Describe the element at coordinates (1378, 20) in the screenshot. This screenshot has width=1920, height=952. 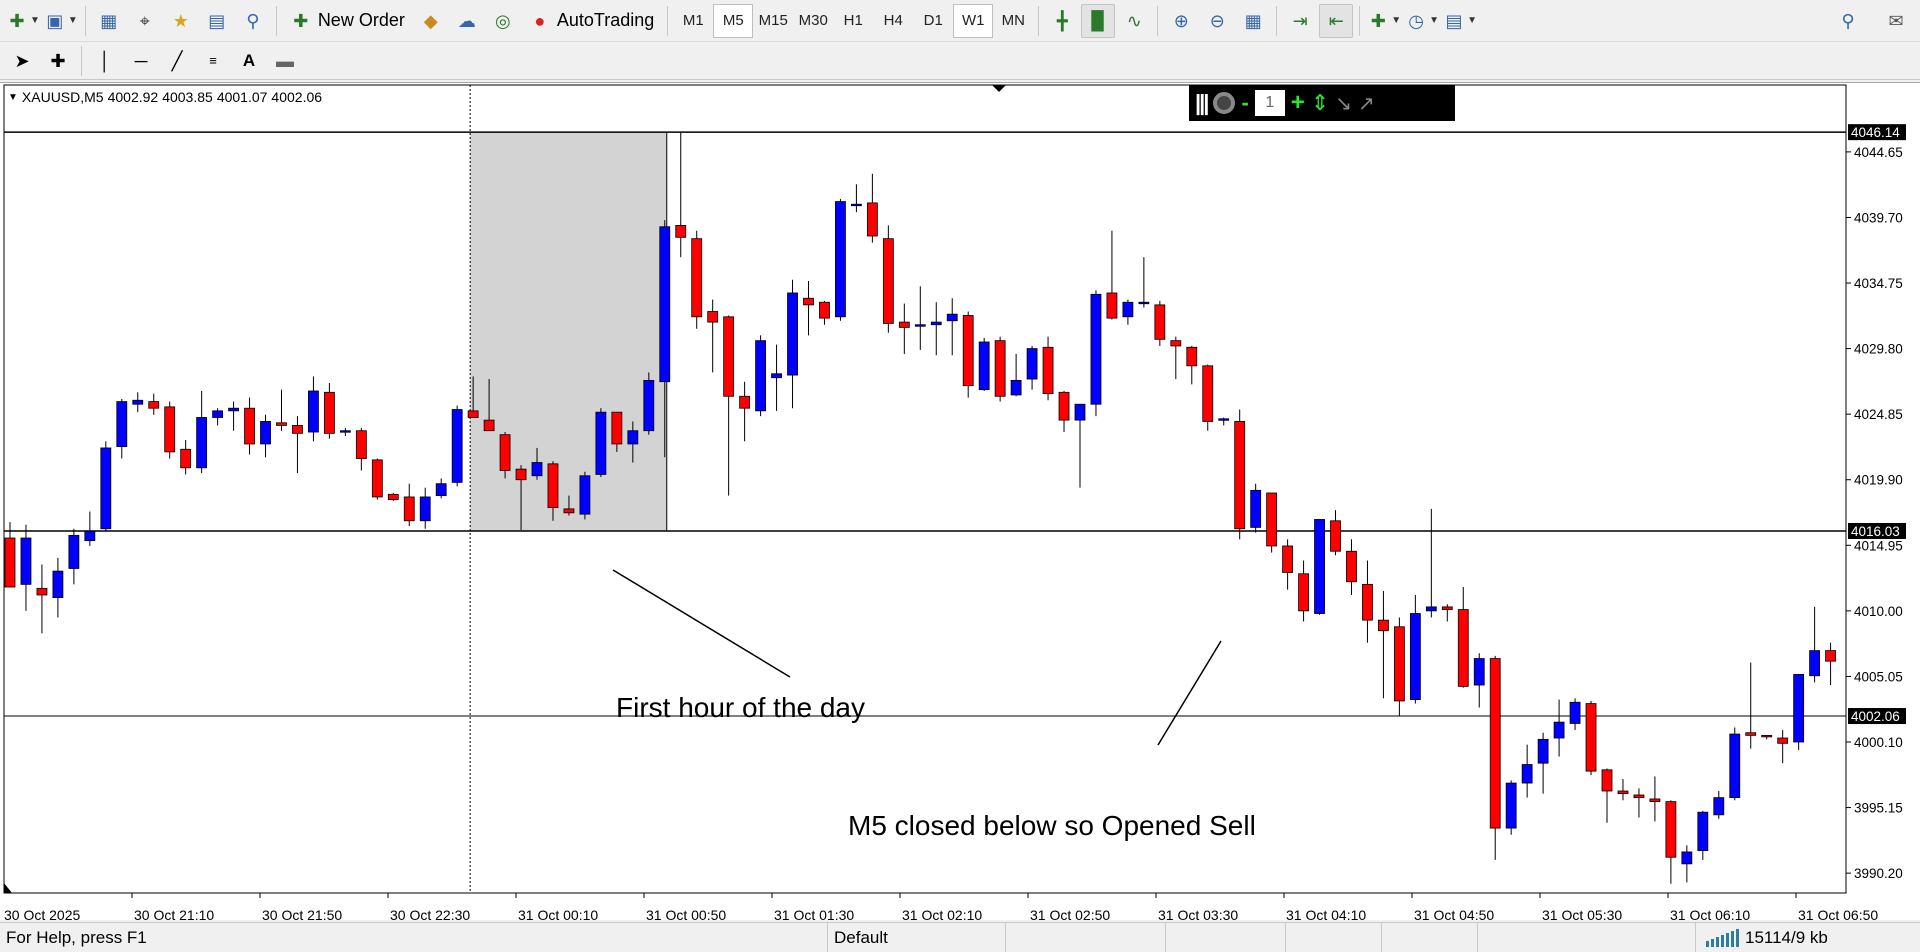
I see `indicators-icon: ✚` at that location.